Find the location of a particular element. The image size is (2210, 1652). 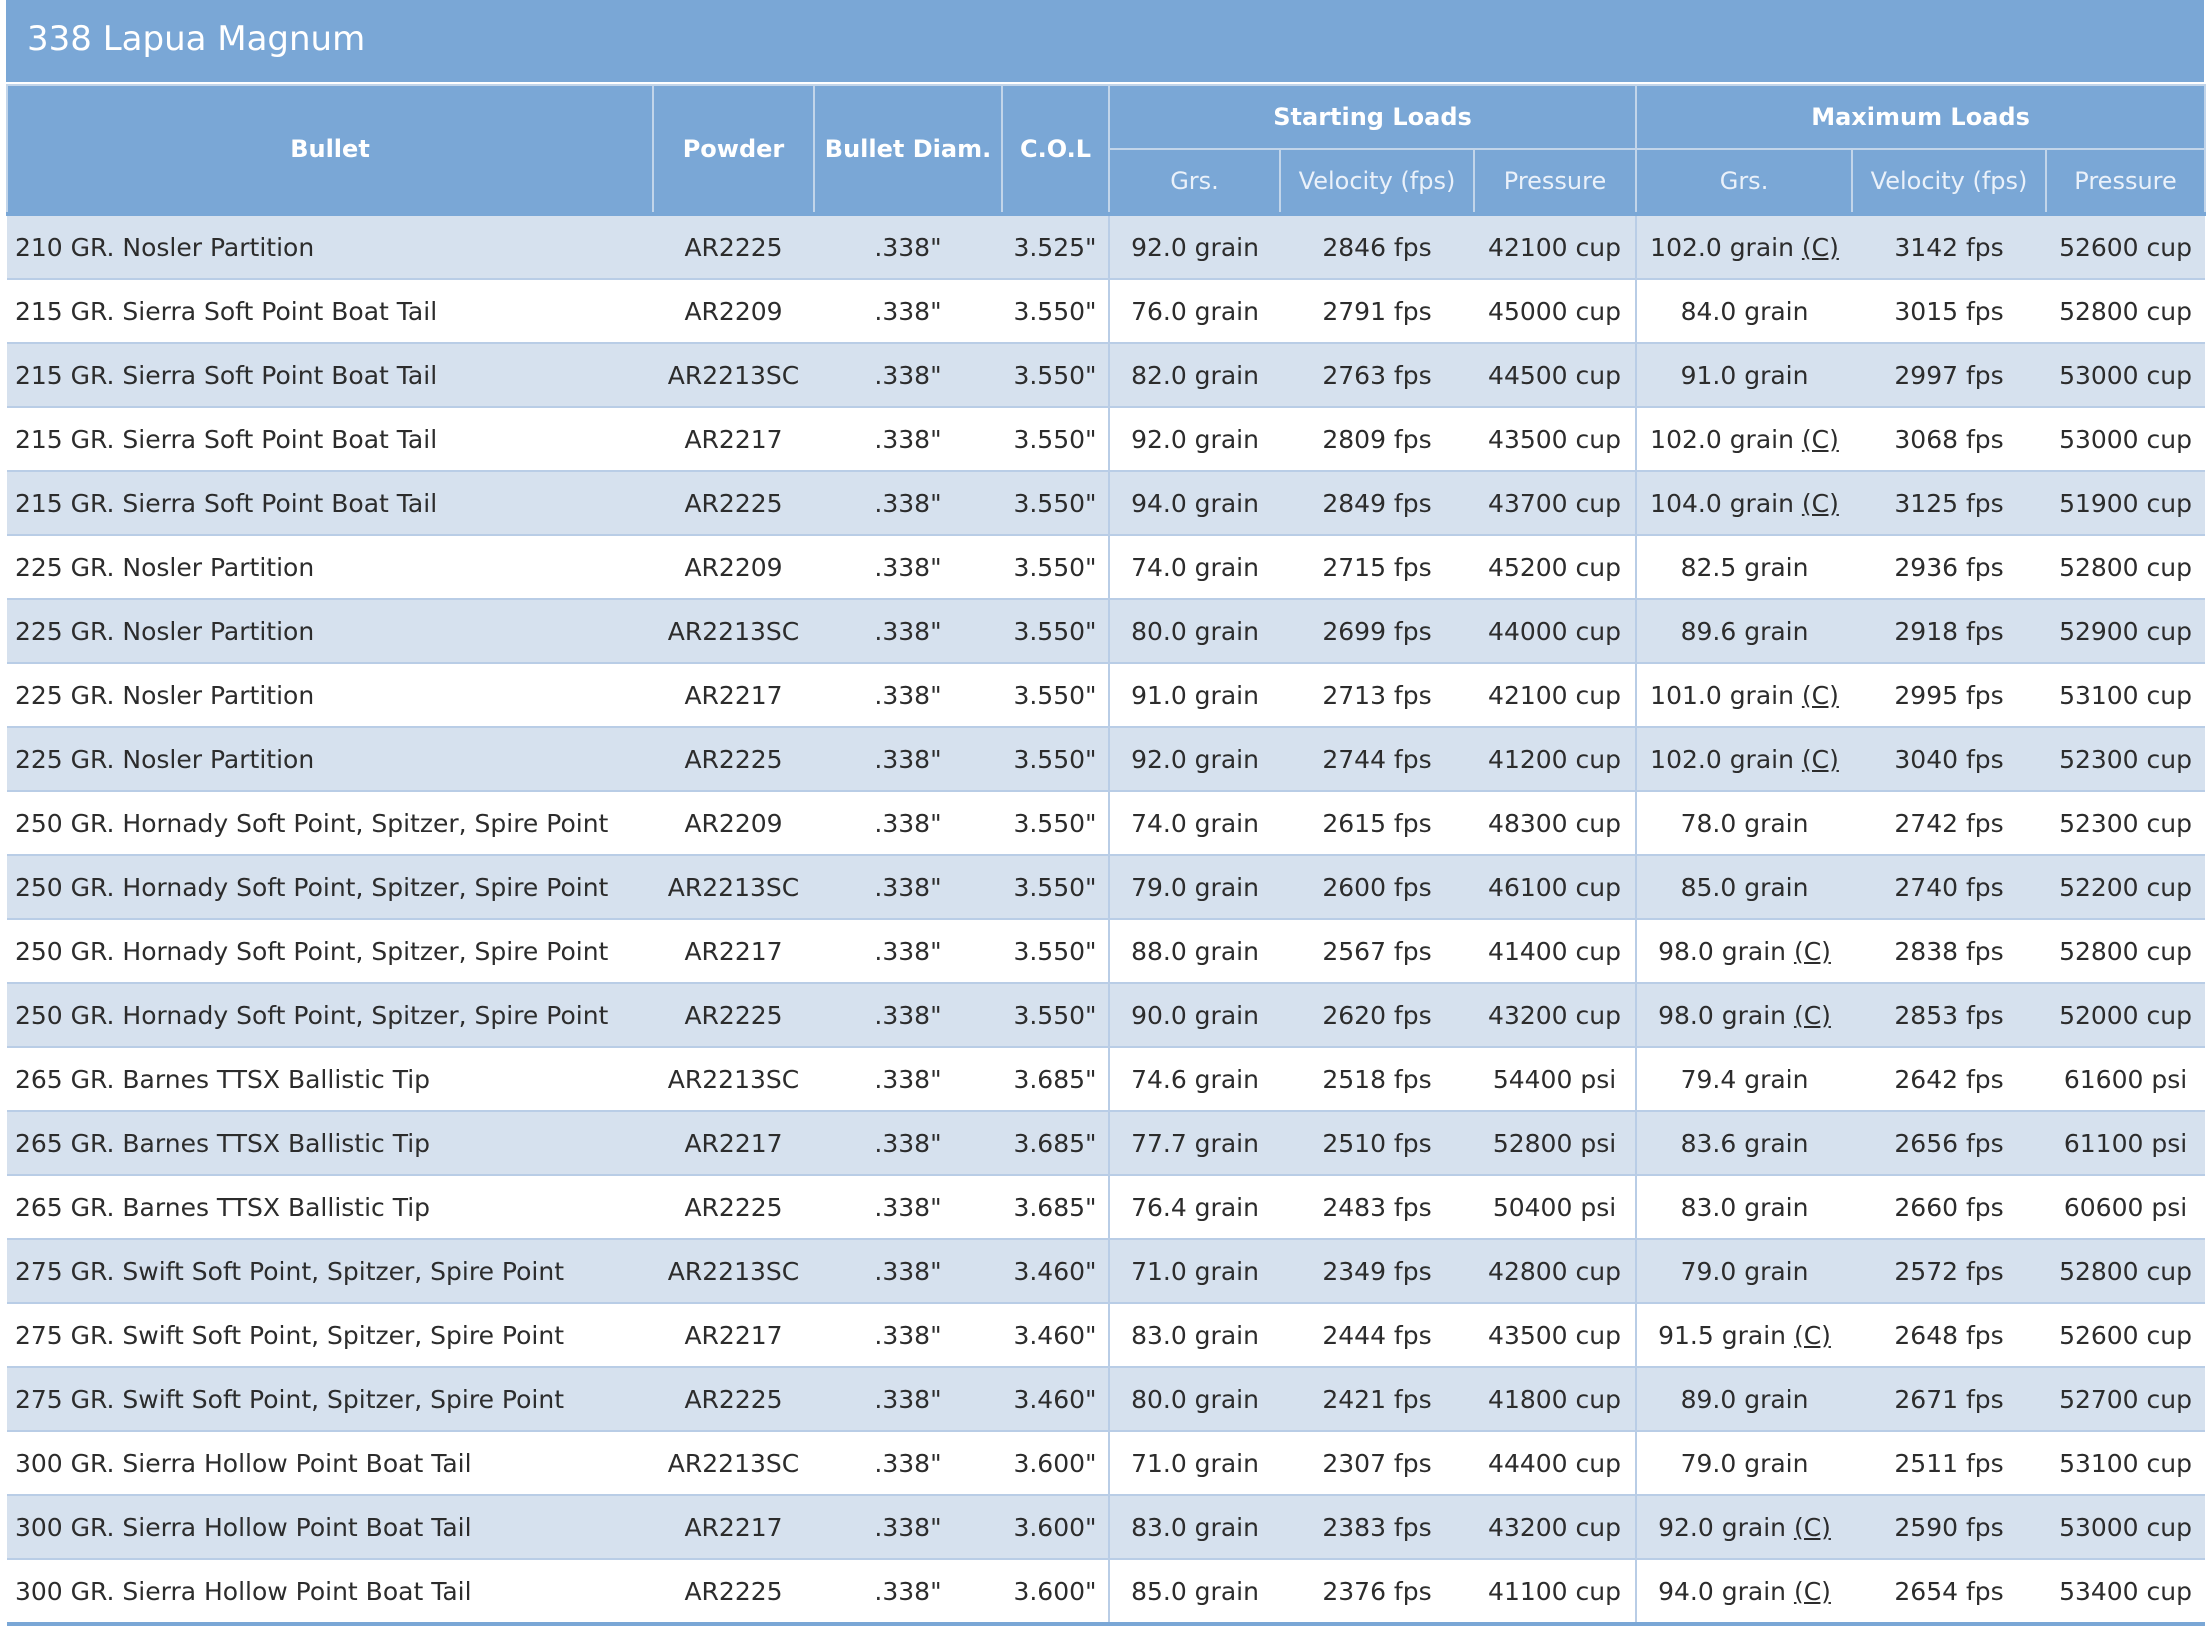

max-grs-value: 98.0 grain is located at coordinates (1722, 1015).